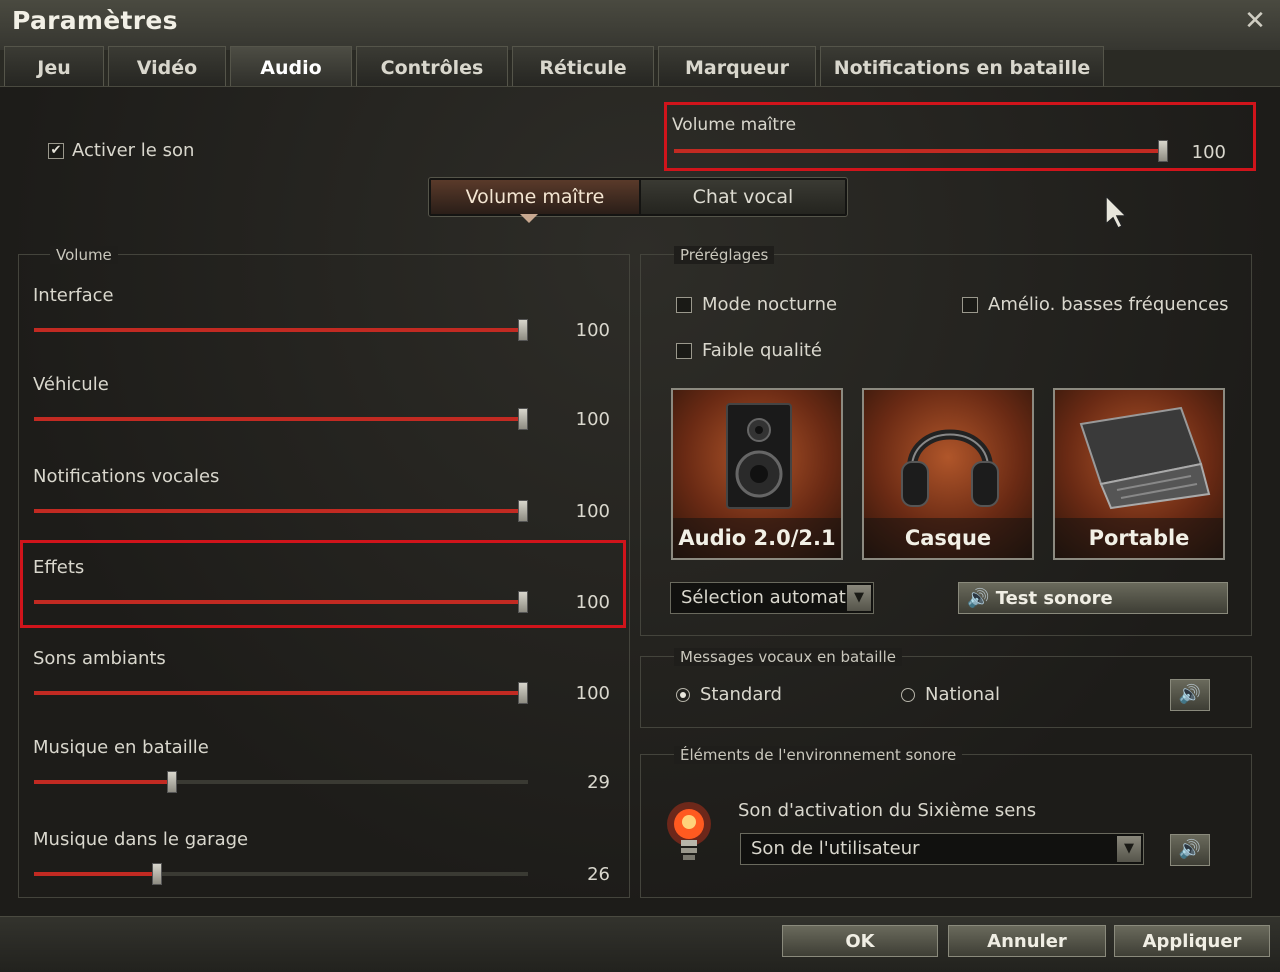 The width and height of the screenshot is (1280, 972). I want to click on tab-jeu: Jeu, so click(54, 66).